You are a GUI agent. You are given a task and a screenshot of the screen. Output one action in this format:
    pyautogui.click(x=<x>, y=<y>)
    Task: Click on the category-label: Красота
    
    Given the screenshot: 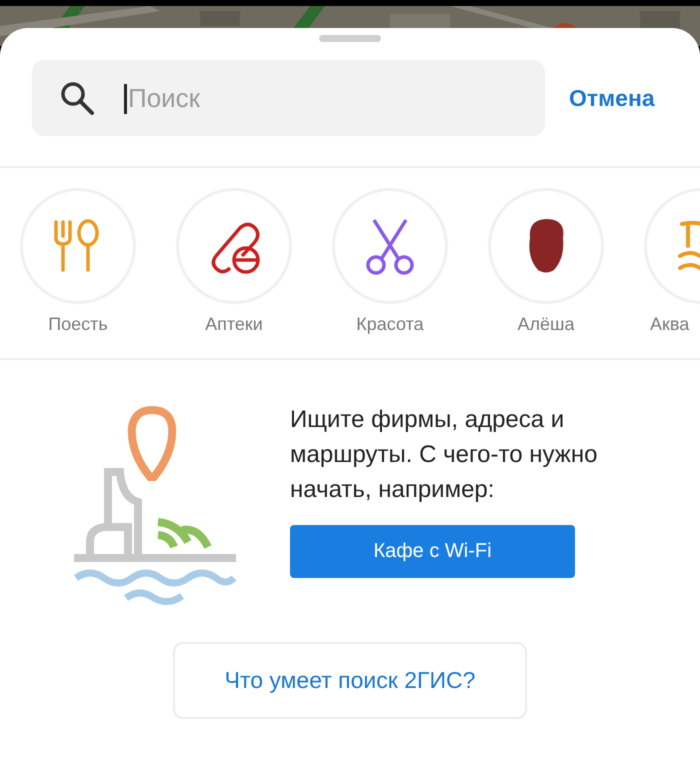 What is the action you would take?
    pyautogui.click(x=390, y=324)
    